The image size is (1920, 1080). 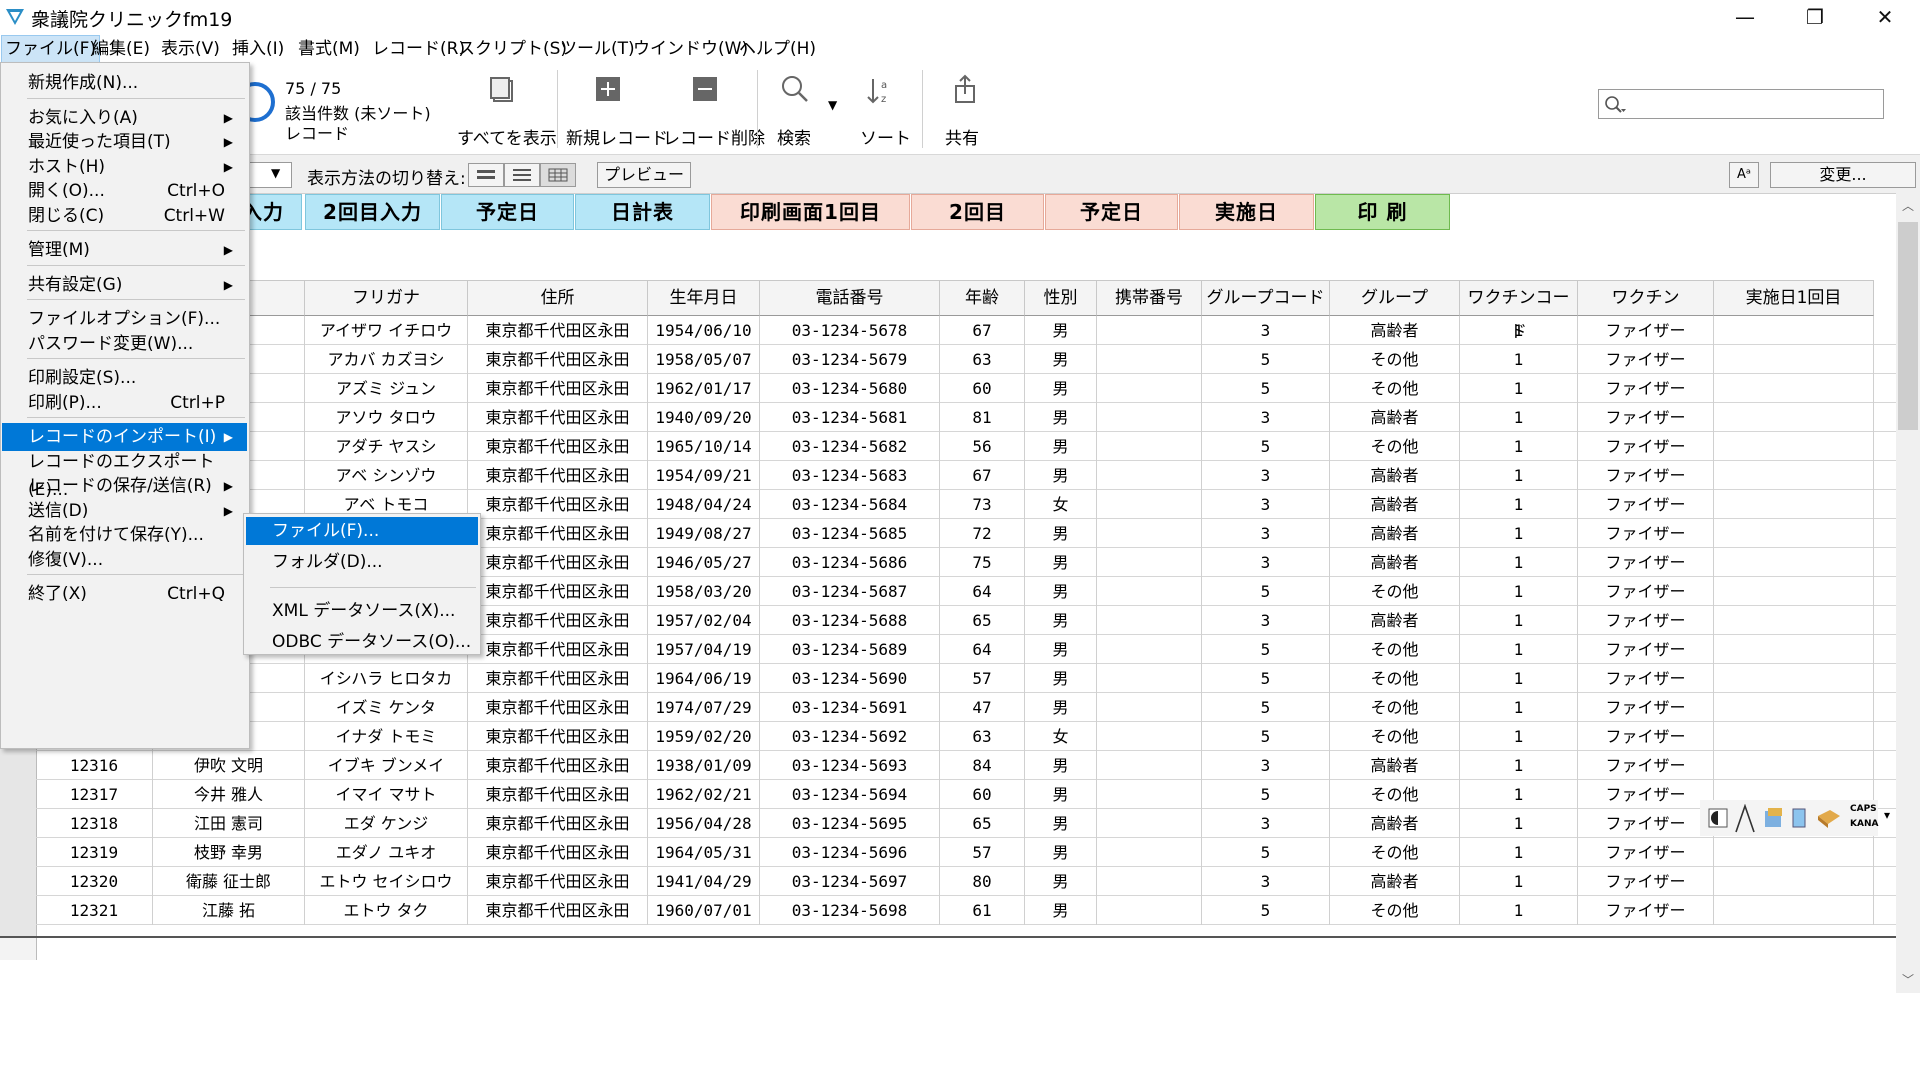 What do you see at coordinates (386, 446) in the screenshot?
I see `table-cell: アダチ ヤスシ` at bounding box center [386, 446].